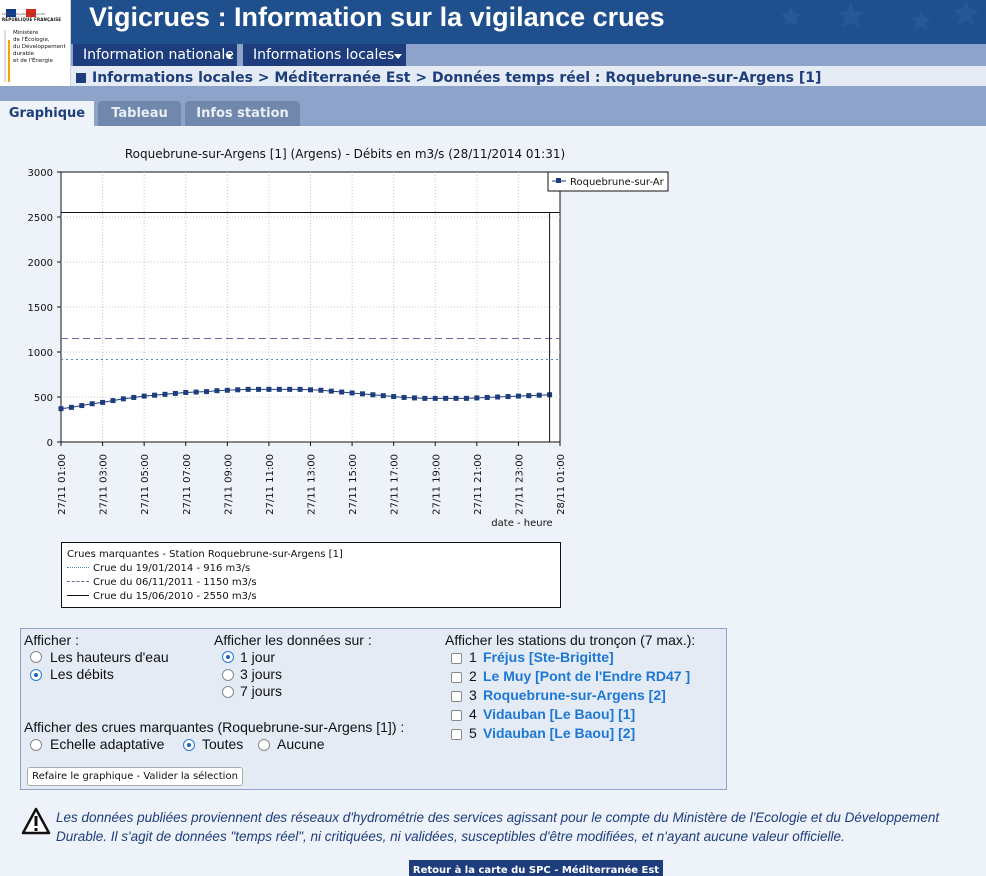 The image size is (986, 876). I want to click on y-tick-label: 3000, so click(40, 173).